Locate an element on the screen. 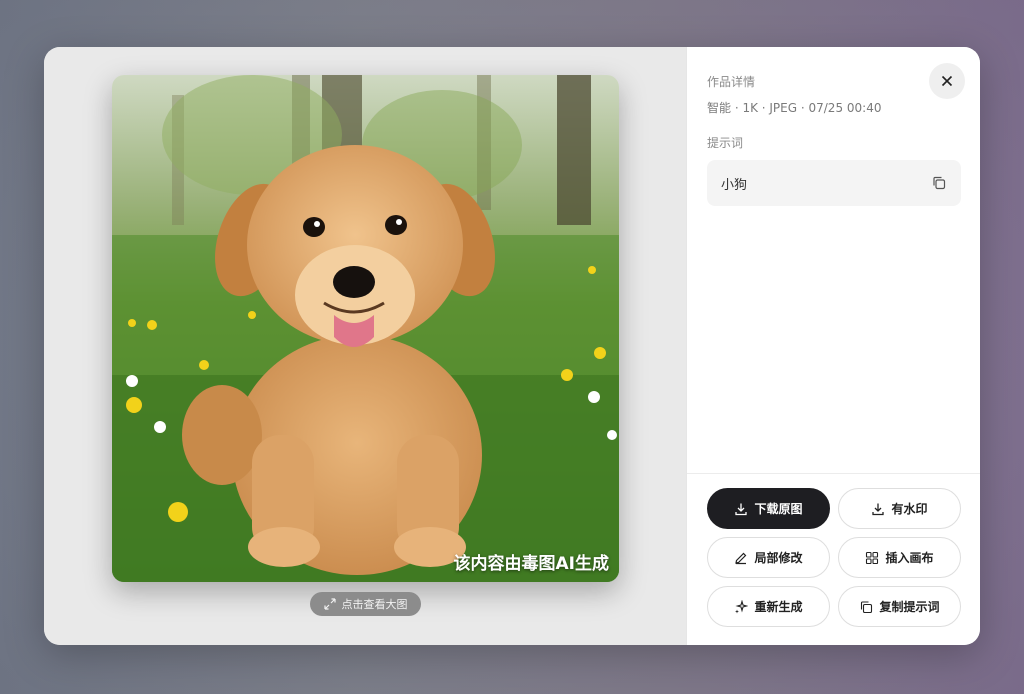 The image size is (1024, 694). insert-canvas-label: 插入画布 is located at coordinates (909, 558).